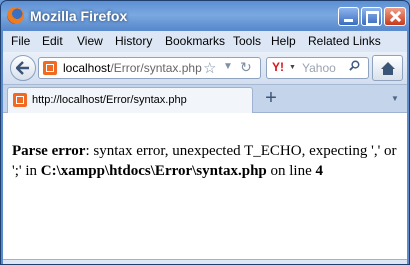 This screenshot has width=410, height=265. I want to click on address-bar: localhost/Error/syntax.php ☆ ▼ ↻, so click(149, 68).